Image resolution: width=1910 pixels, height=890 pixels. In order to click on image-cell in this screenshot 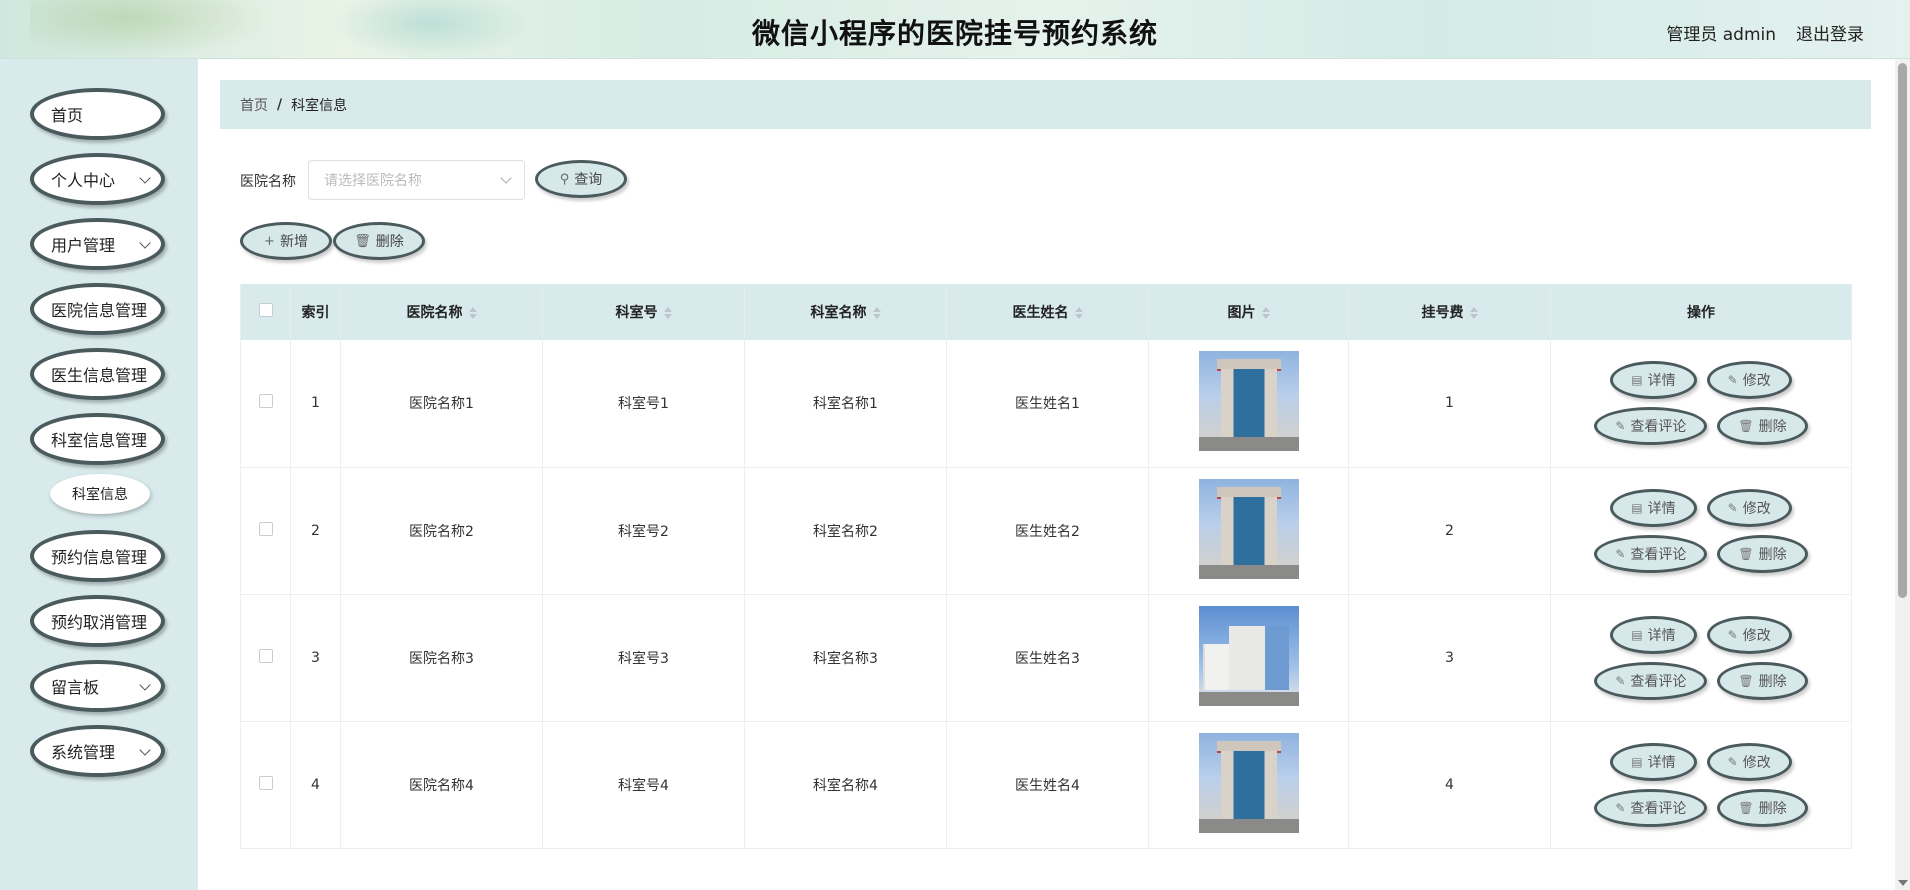, I will do `click(1248, 785)`.